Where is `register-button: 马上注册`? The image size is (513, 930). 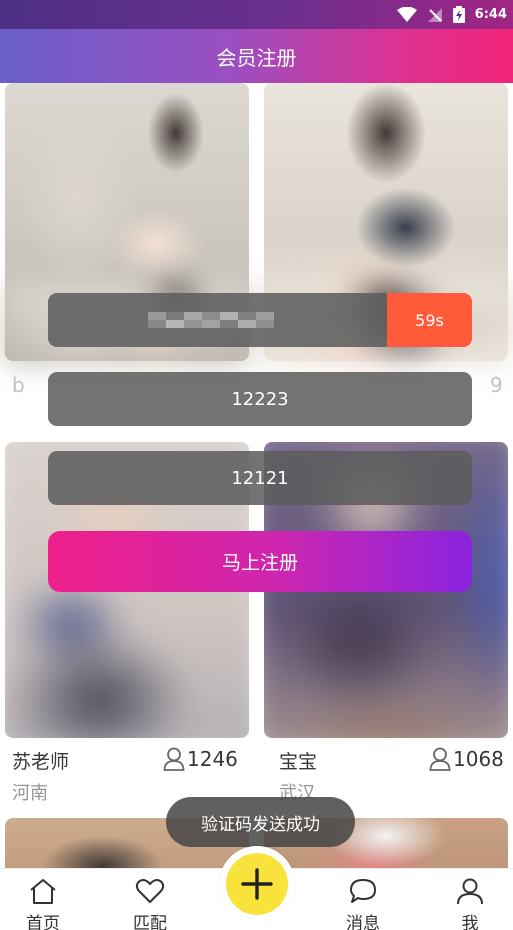
register-button: 马上注册 is located at coordinates (260, 561).